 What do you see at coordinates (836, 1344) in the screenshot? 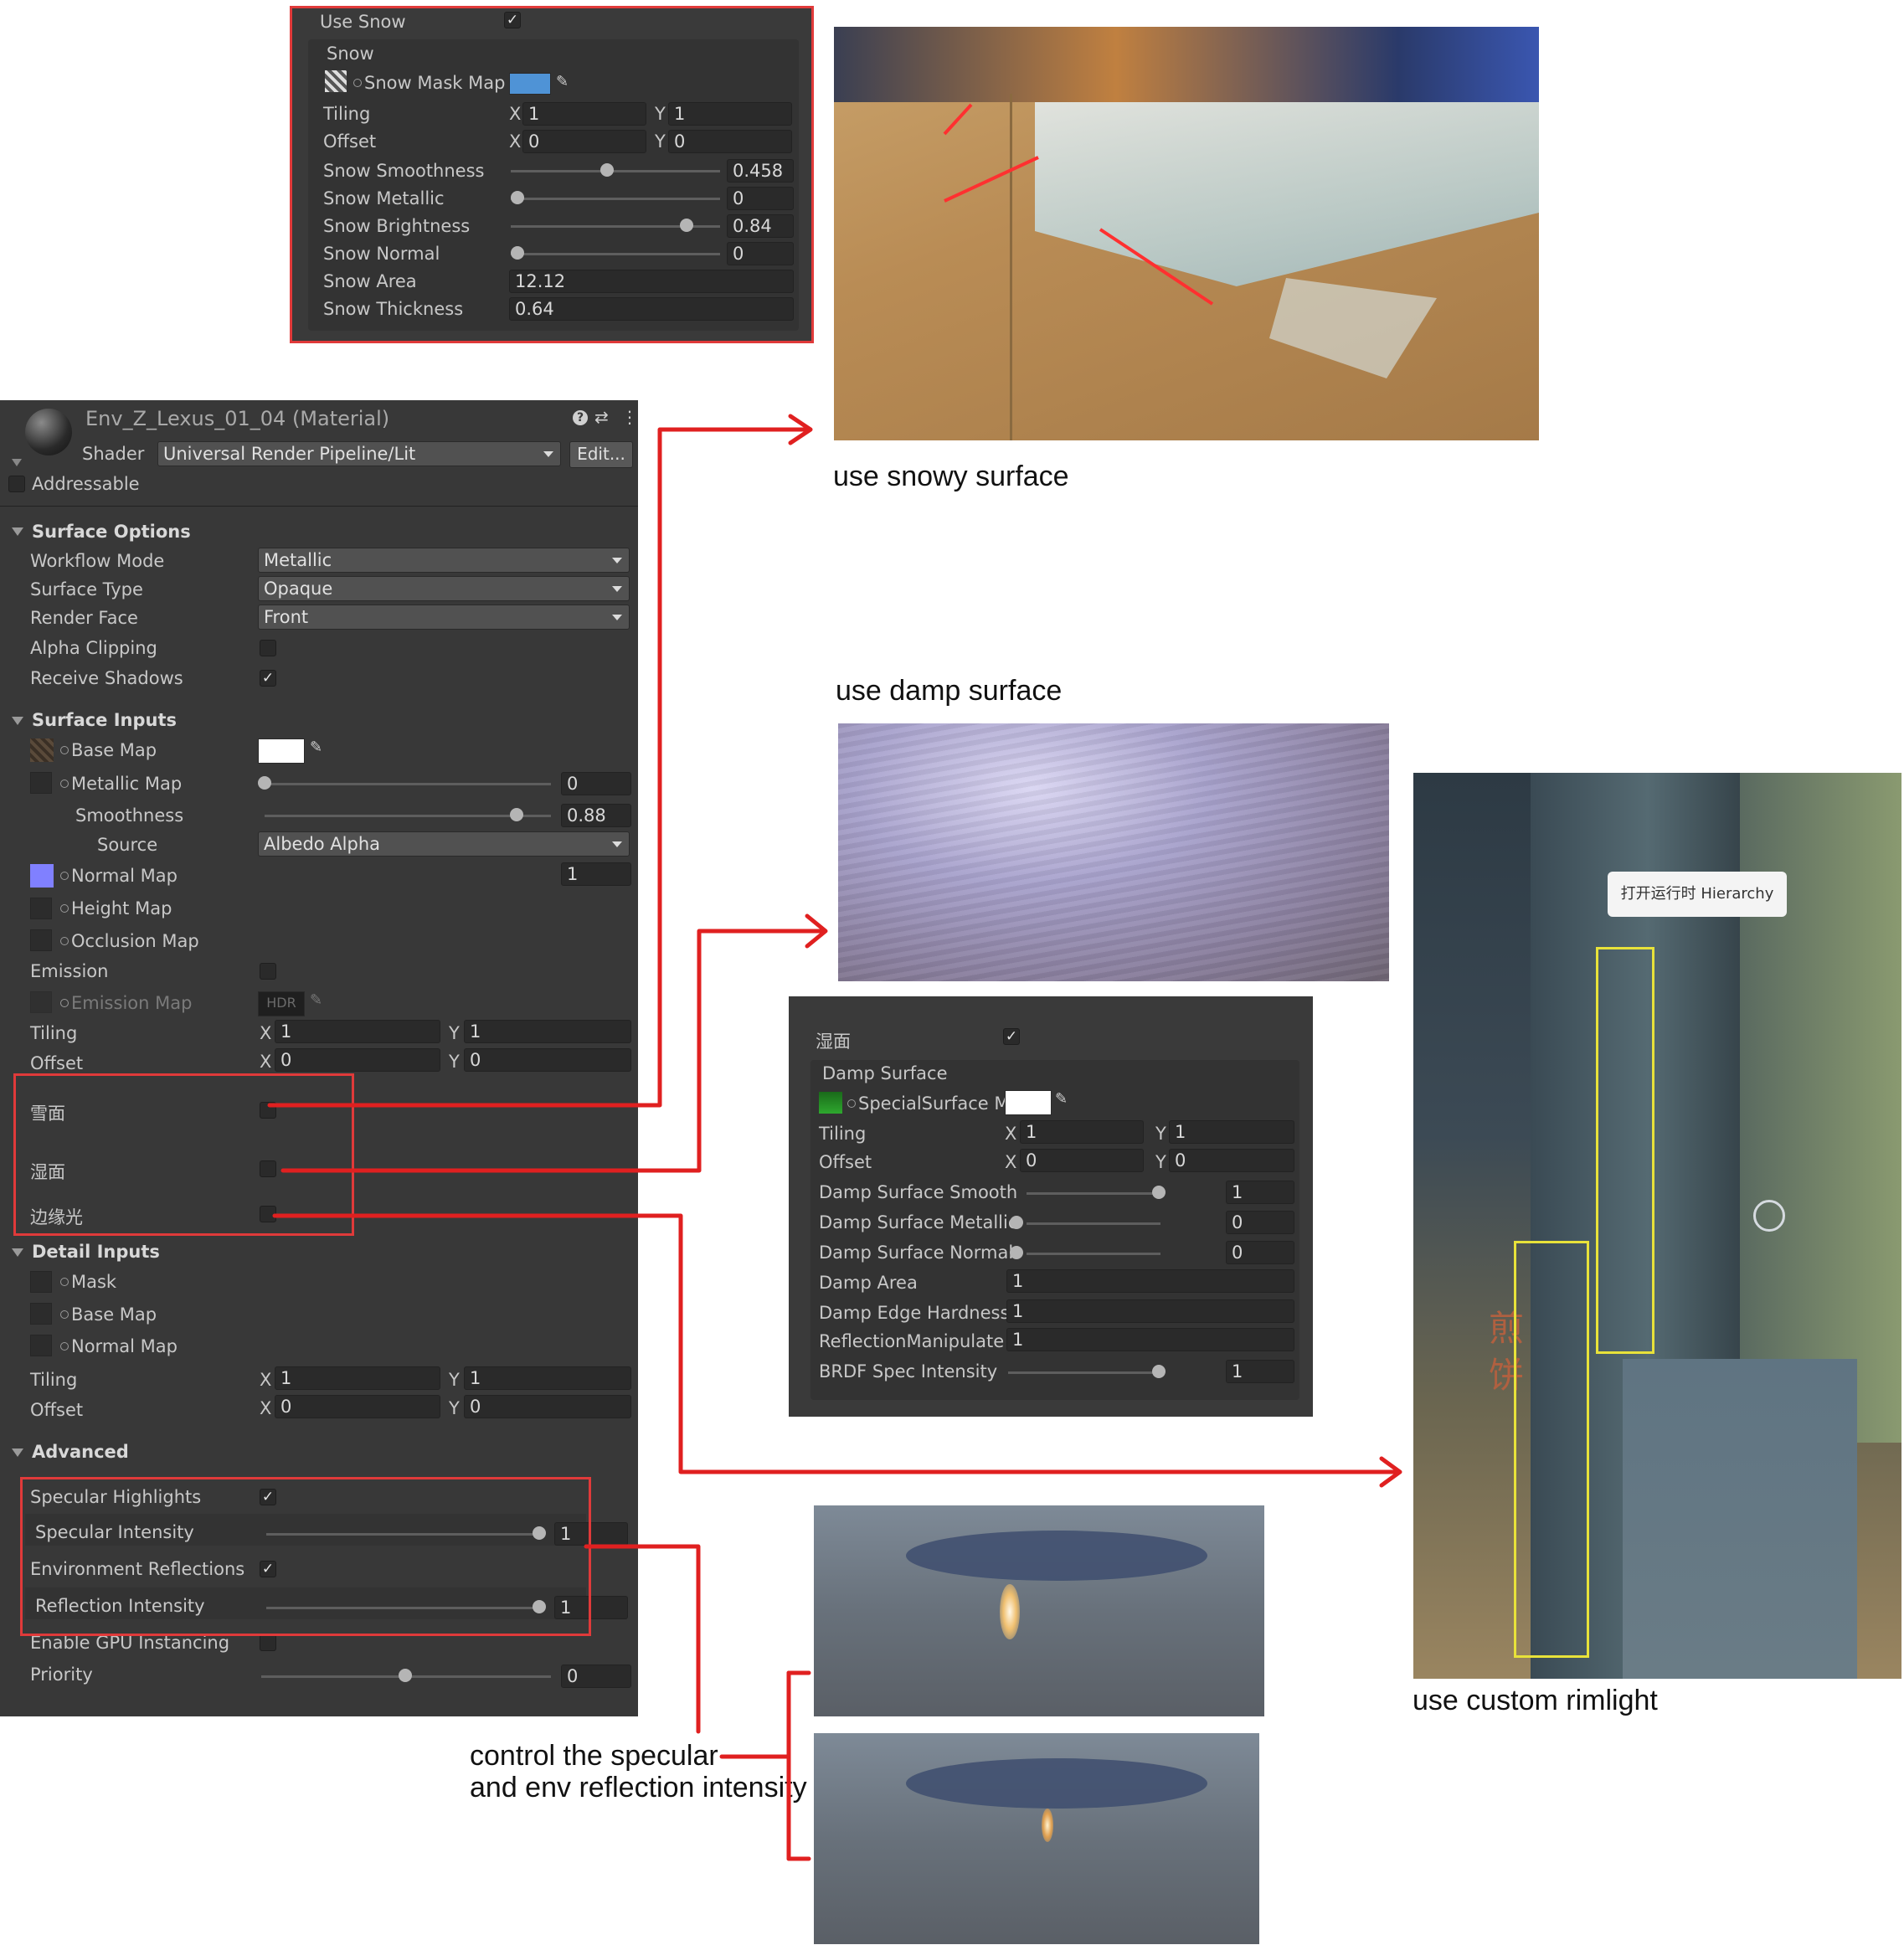
I see `rim-connector-line` at bounding box center [836, 1344].